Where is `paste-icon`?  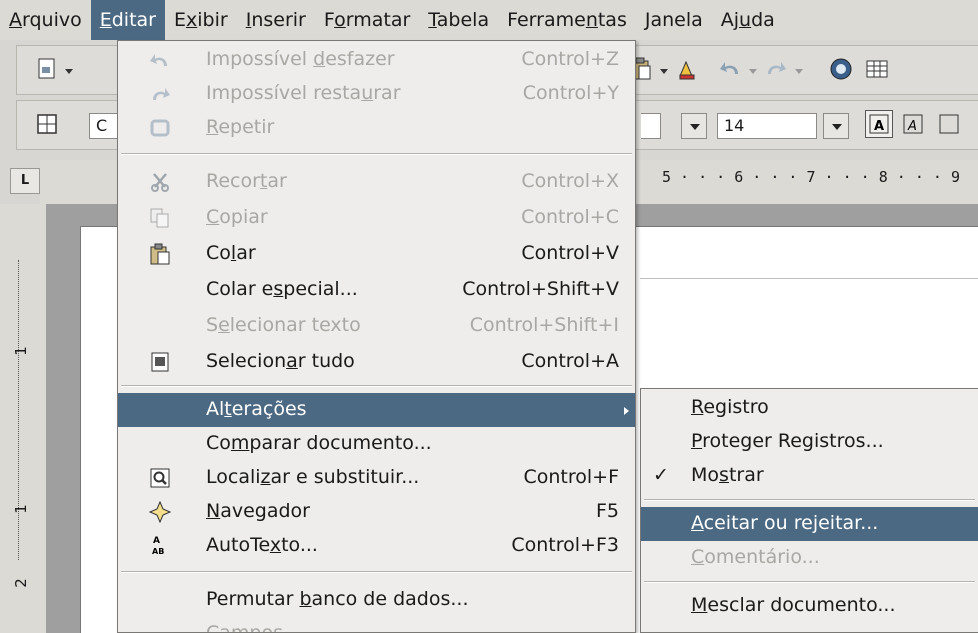
paste-icon is located at coordinates (160, 254).